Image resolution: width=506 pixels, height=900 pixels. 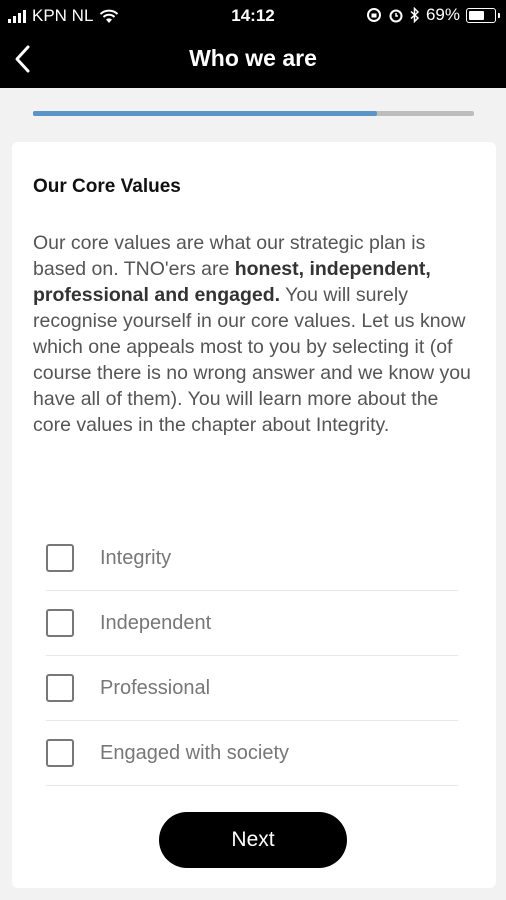 I want to click on alarm-icon, so click(x=396, y=16).